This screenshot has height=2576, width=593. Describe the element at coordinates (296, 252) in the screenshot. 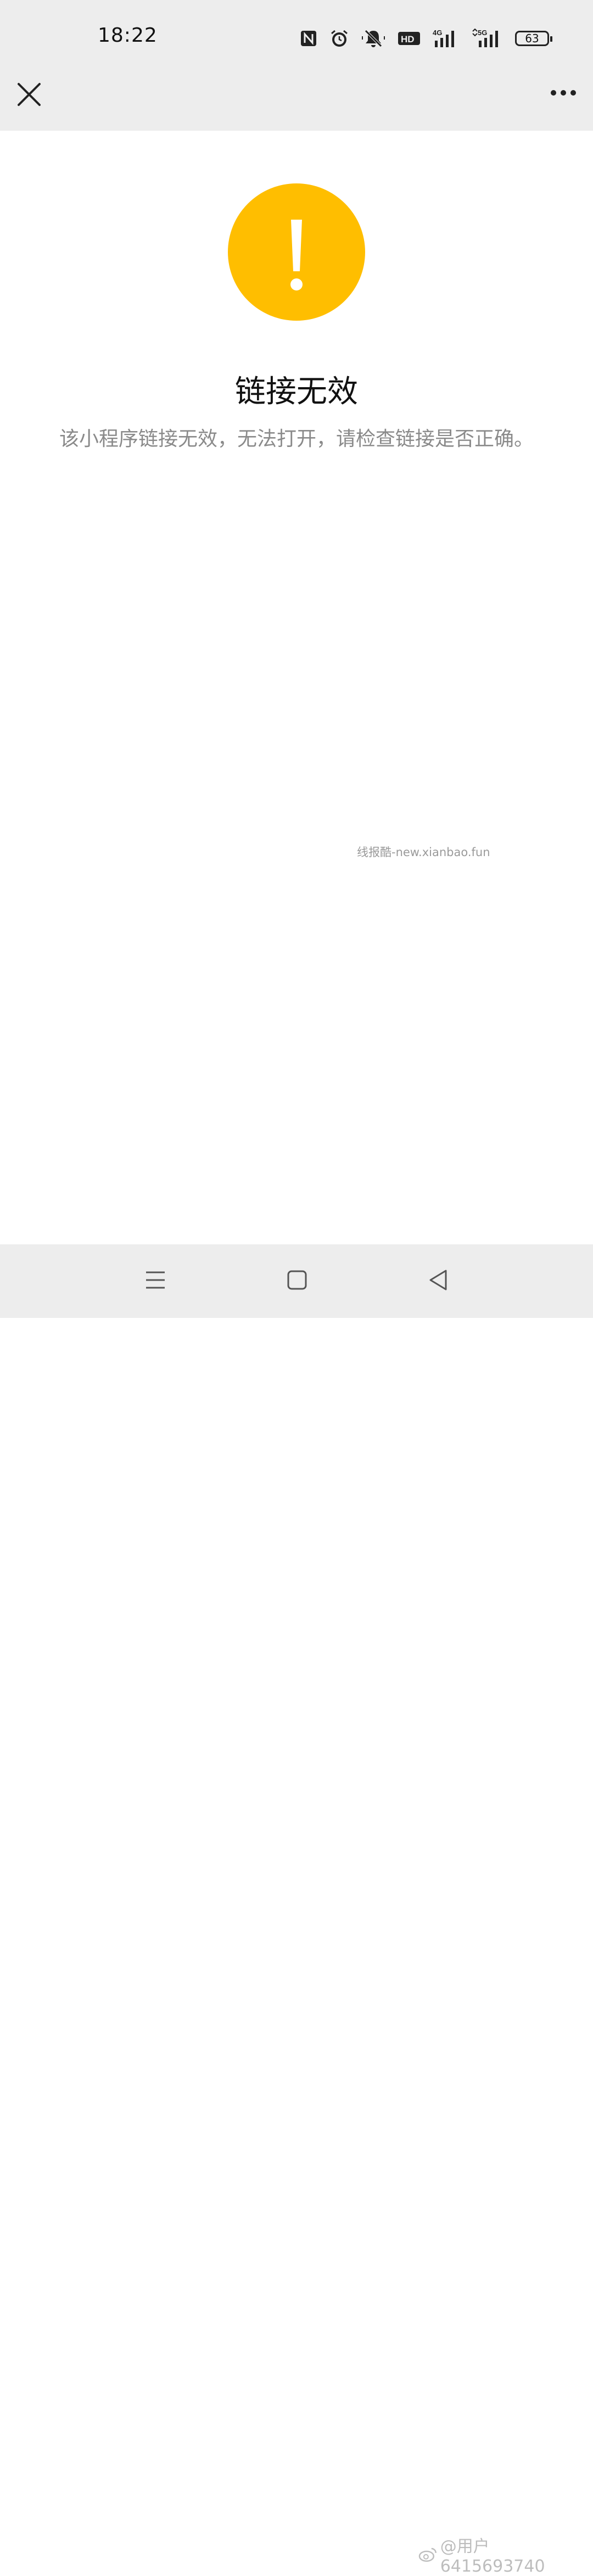

I see `warning-icon` at that location.